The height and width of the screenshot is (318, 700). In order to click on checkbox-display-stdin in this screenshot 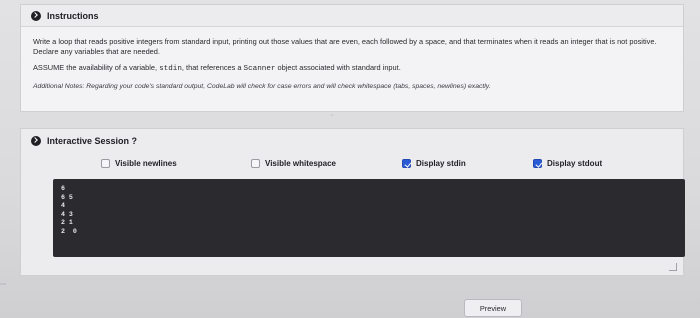, I will do `click(406, 163)`.